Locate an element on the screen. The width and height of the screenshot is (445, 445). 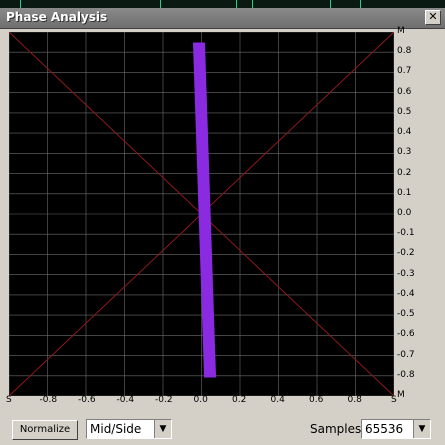
x-tick-label: -0.8 is located at coordinates (48, 400).